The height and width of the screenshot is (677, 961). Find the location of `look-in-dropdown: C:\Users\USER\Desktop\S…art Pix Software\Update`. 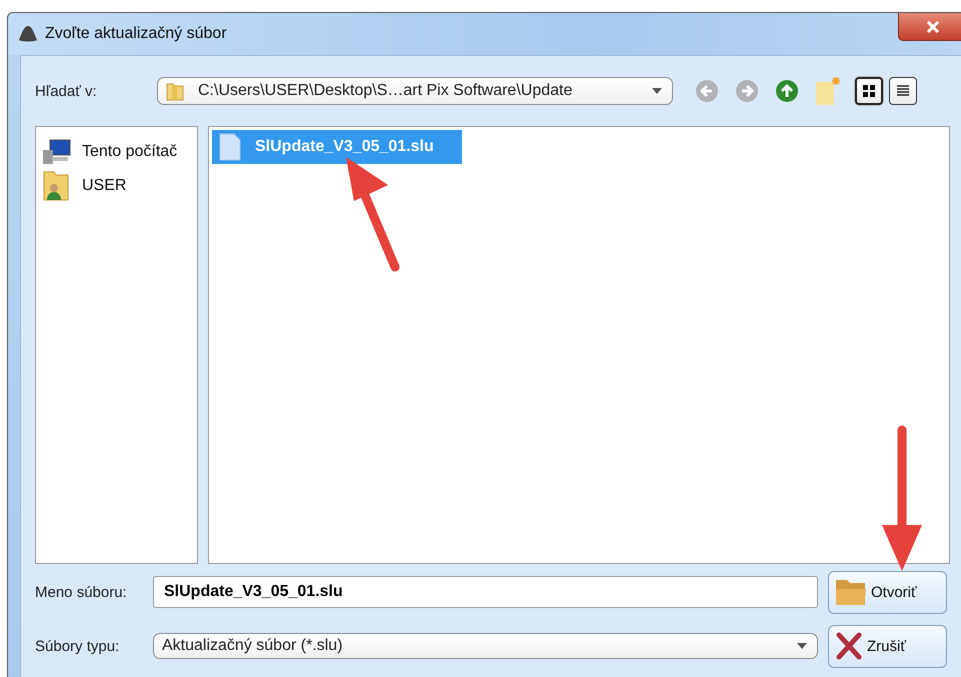

look-in-dropdown: C:\Users\USER\Desktop\S…art Pix Software\Update is located at coordinates (415, 91).